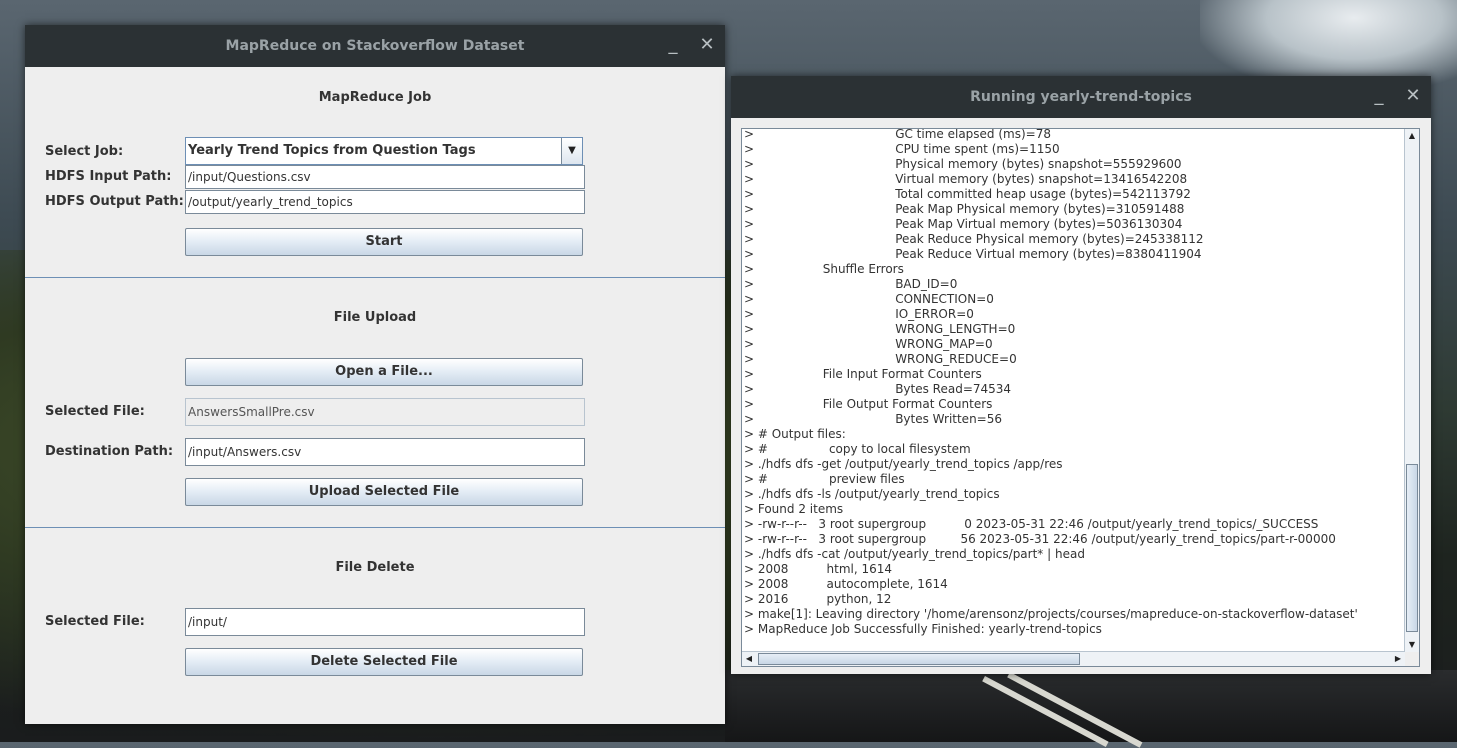 The width and height of the screenshot is (1457, 748). What do you see at coordinates (375, 97) in the screenshot?
I see `mapreduce-job-heading: MapReduce Job` at bounding box center [375, 97].